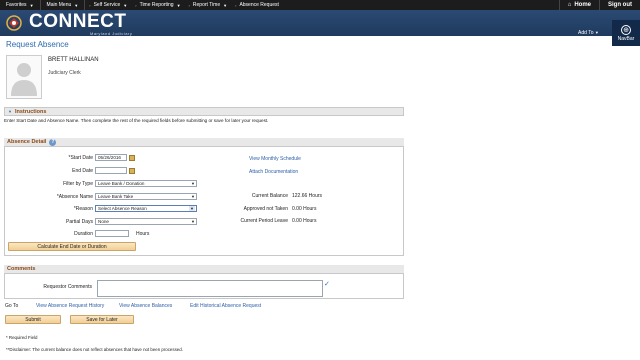 This screenshot has width=640, height=360. I want to click on absence-name-value: Leave Bank Take, so click(116, 196).